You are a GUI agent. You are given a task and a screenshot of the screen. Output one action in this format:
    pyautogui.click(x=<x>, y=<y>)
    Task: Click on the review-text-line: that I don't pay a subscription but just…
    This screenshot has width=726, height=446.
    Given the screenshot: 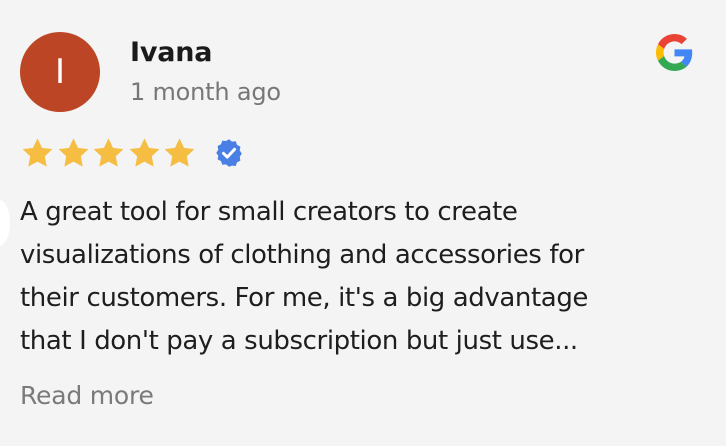 What is the action you would take?
    pyautogui.click(x=299, y=341)
    